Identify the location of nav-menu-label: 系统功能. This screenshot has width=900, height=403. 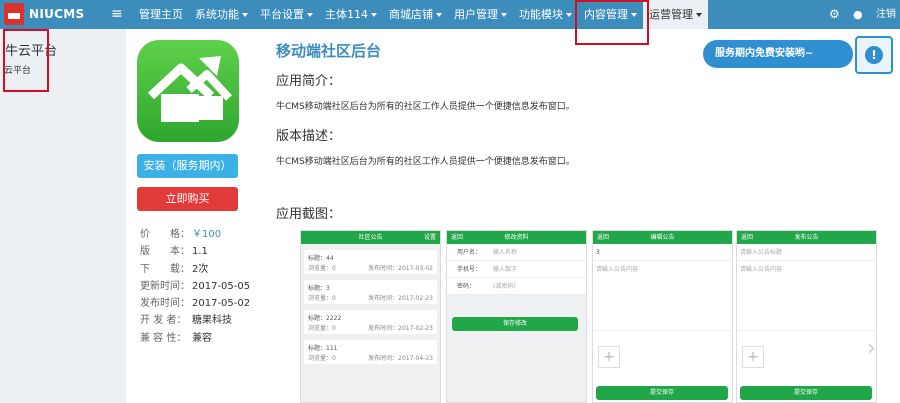
(217, 14).